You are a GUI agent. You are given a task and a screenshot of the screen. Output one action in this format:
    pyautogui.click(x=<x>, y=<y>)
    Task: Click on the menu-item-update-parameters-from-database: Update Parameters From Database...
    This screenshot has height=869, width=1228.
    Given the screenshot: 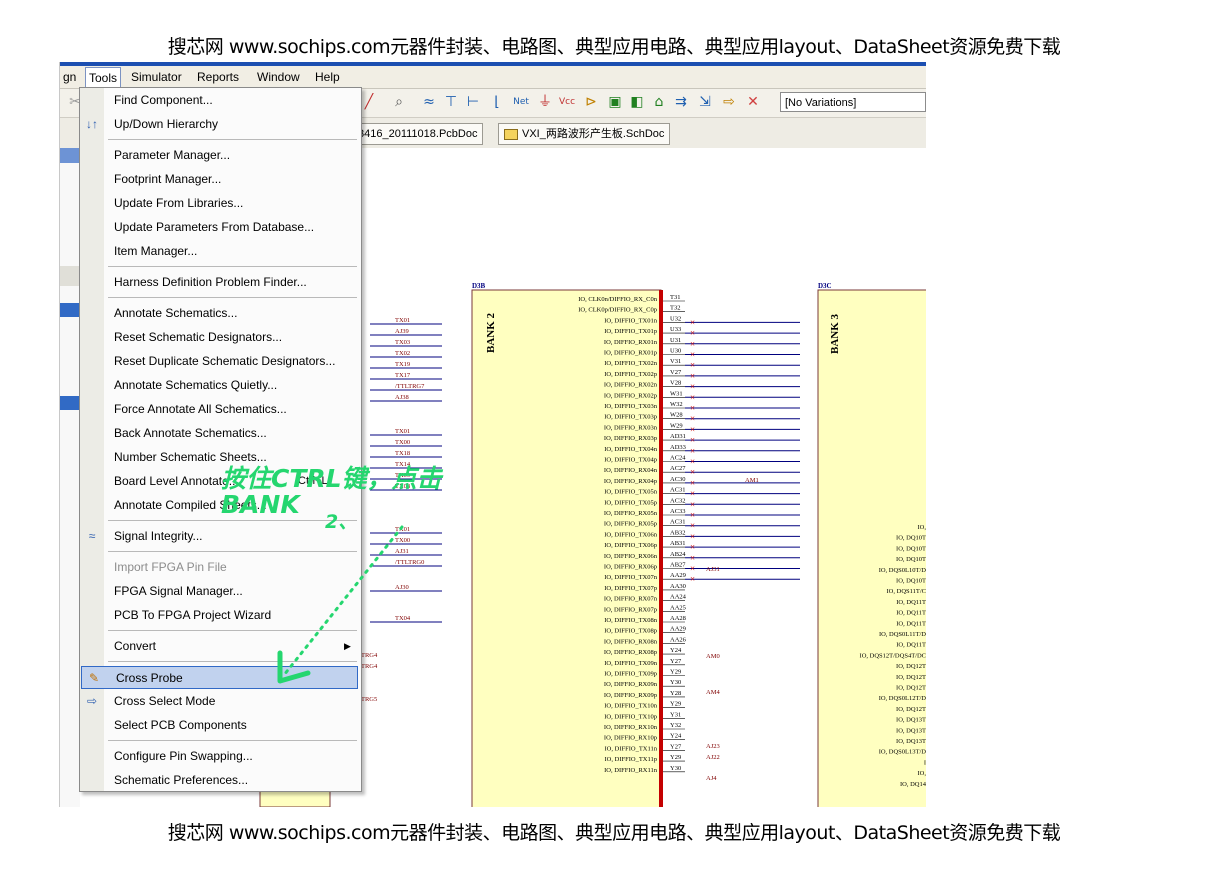 What is the action you would take?
    pyautogui.click(x=219, y=227)
    